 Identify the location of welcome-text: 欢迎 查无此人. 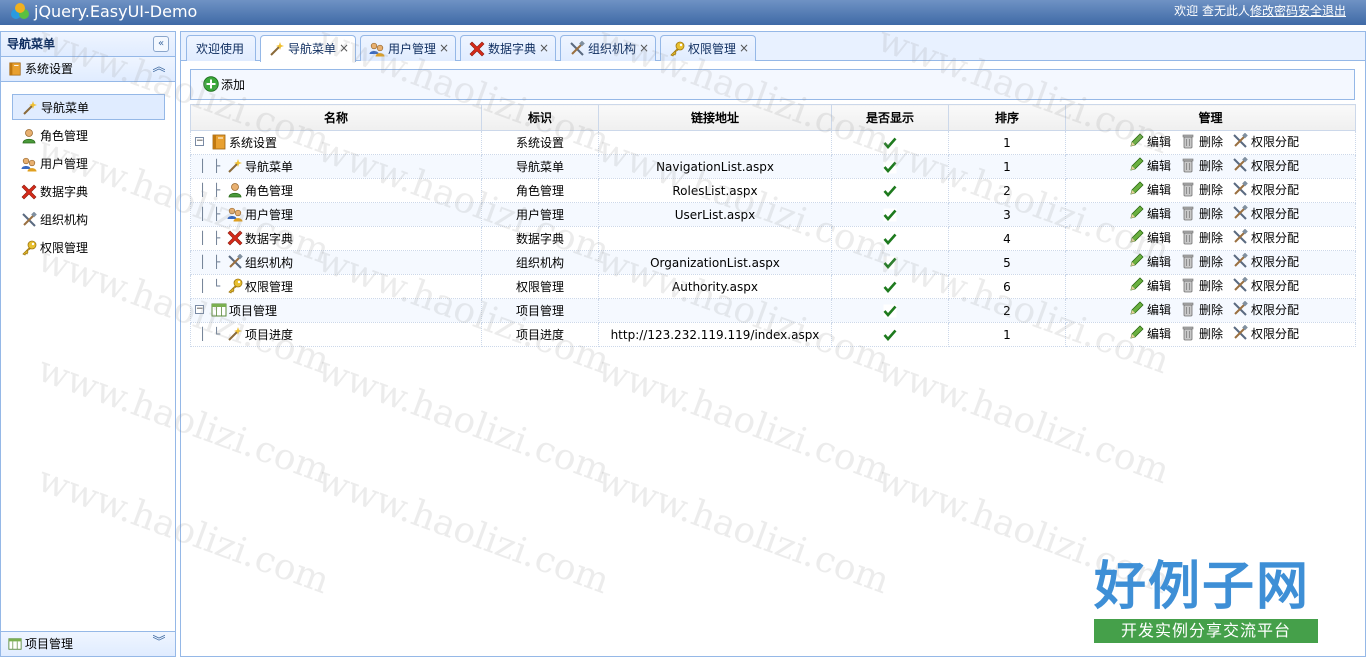
(1212, 11).